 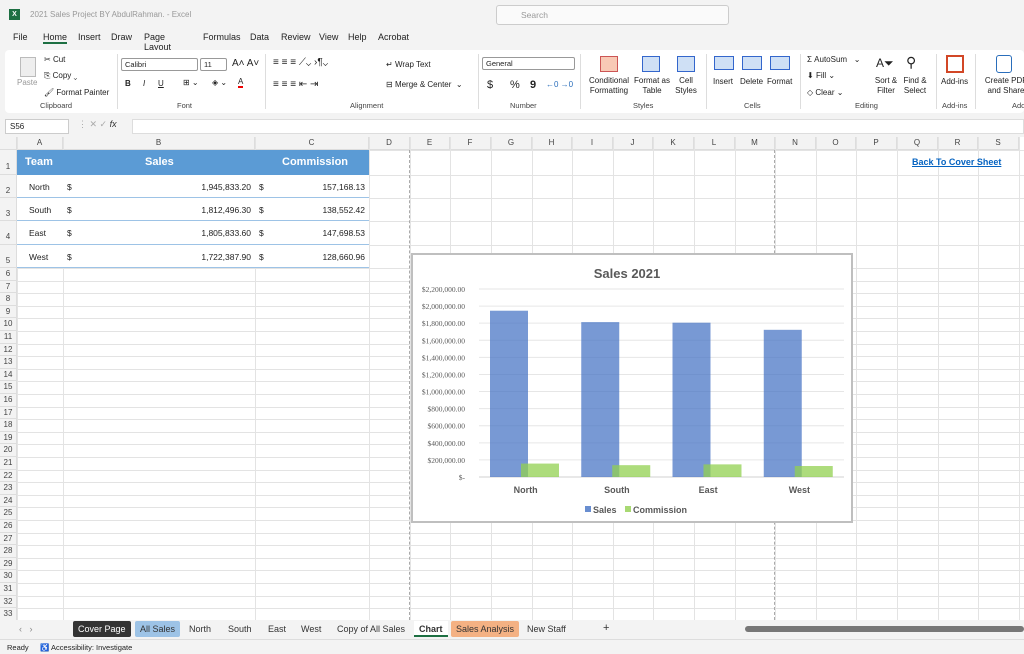 I want to click on row-header-18: 18, so click(x=8, y=425).